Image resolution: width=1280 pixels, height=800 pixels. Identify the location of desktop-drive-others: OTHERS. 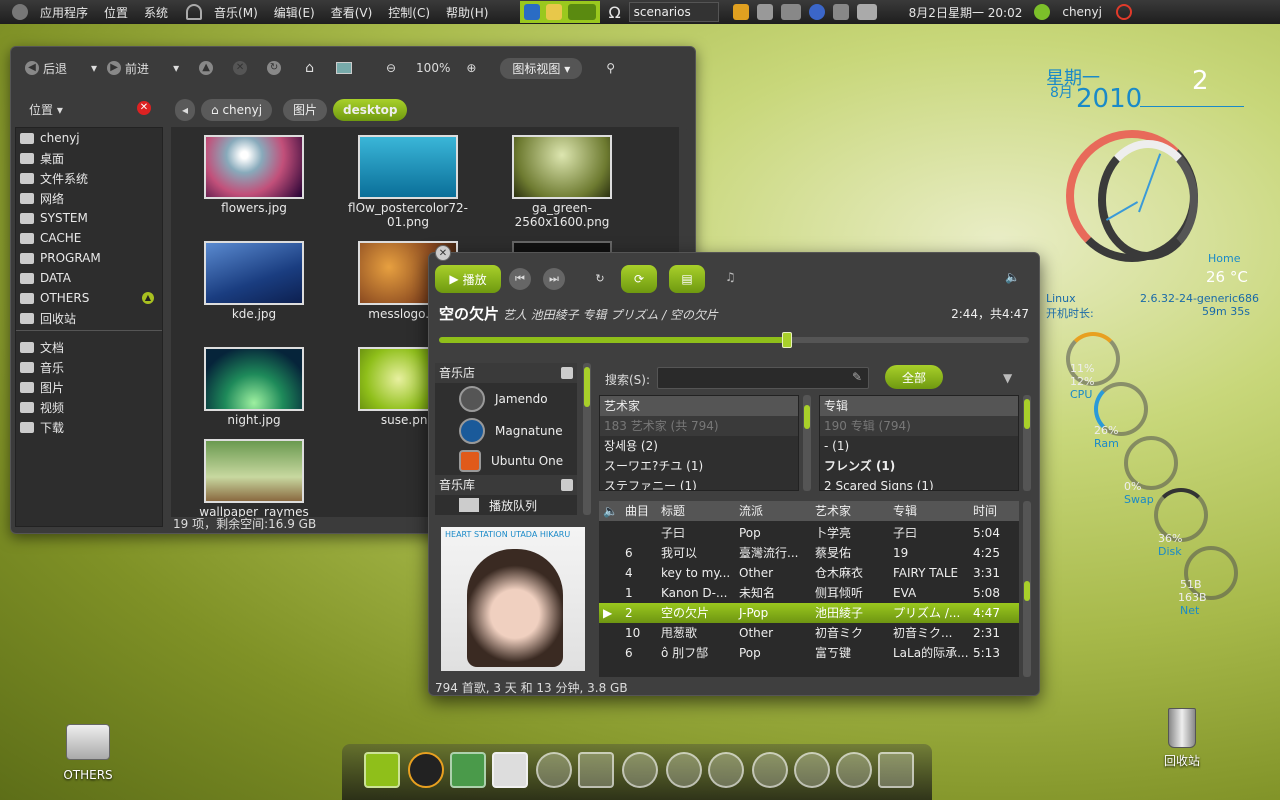
(88, 753).